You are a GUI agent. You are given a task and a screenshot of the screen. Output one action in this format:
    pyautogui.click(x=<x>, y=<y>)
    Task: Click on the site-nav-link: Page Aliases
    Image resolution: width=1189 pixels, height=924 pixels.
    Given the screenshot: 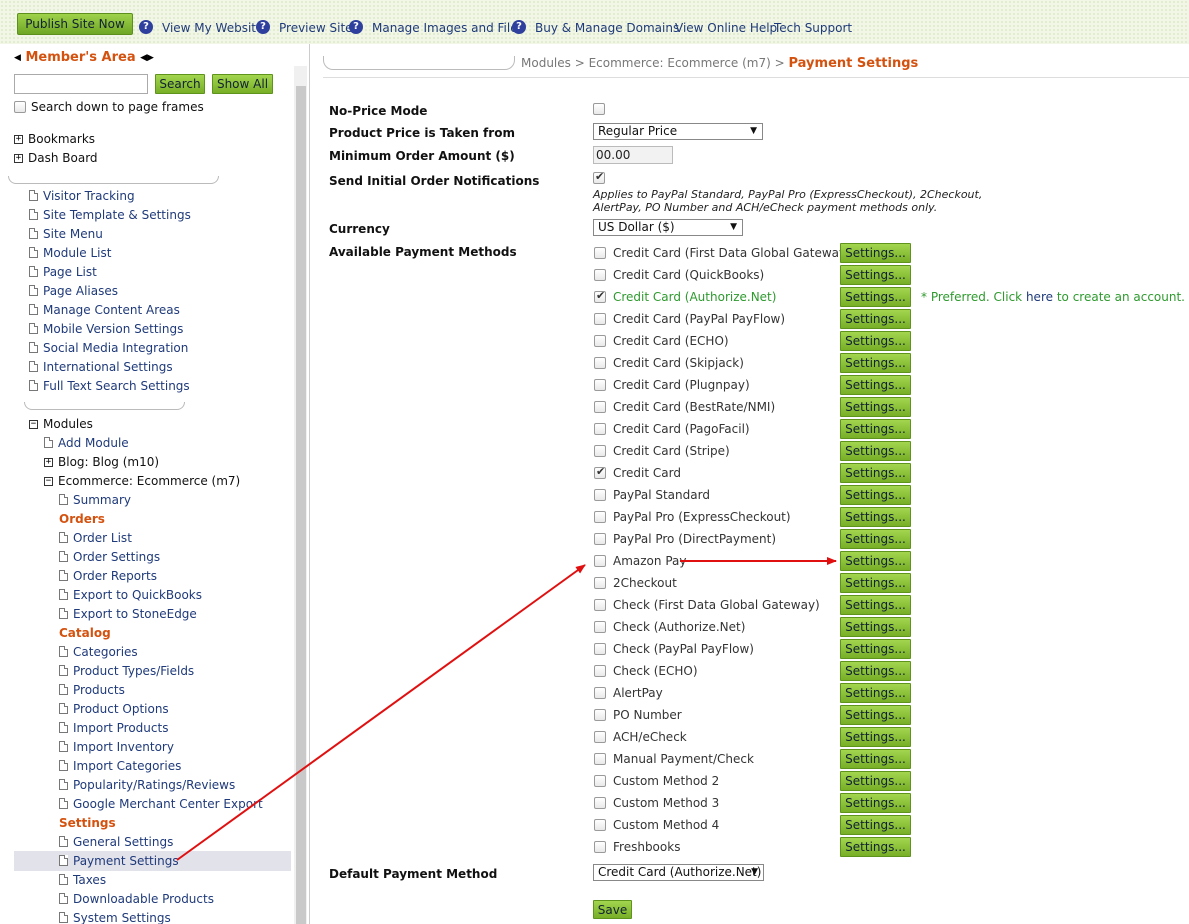 What is the action you would take?
    pyautogui.click(x=73, y=291)
    